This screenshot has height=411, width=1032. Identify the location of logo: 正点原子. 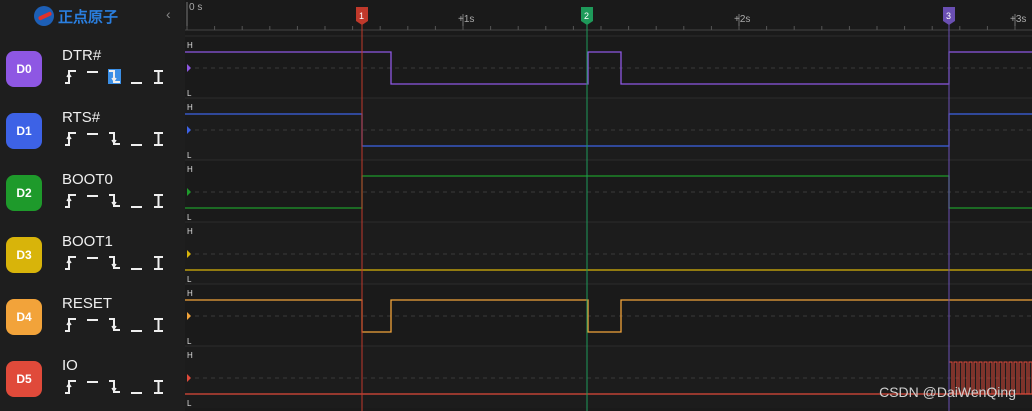
(76, 16).